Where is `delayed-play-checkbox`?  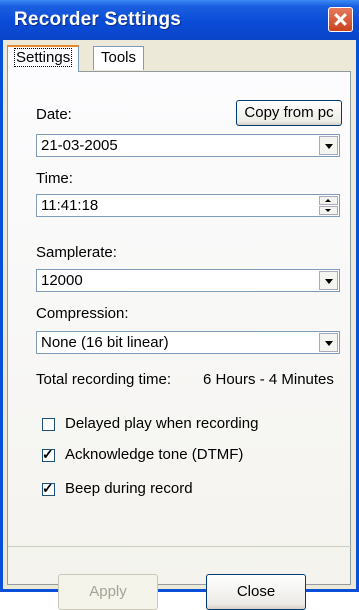 delayed-play-checkbox is located at coordinates (48, 424).